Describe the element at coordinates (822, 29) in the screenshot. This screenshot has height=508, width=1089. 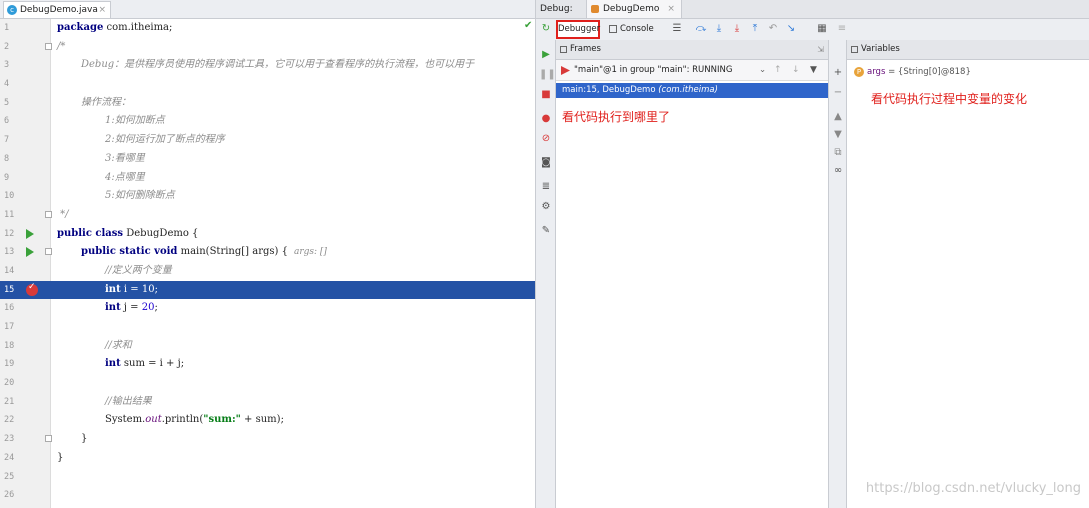
I see `evaluate-expression-icon: ▦` at that location.